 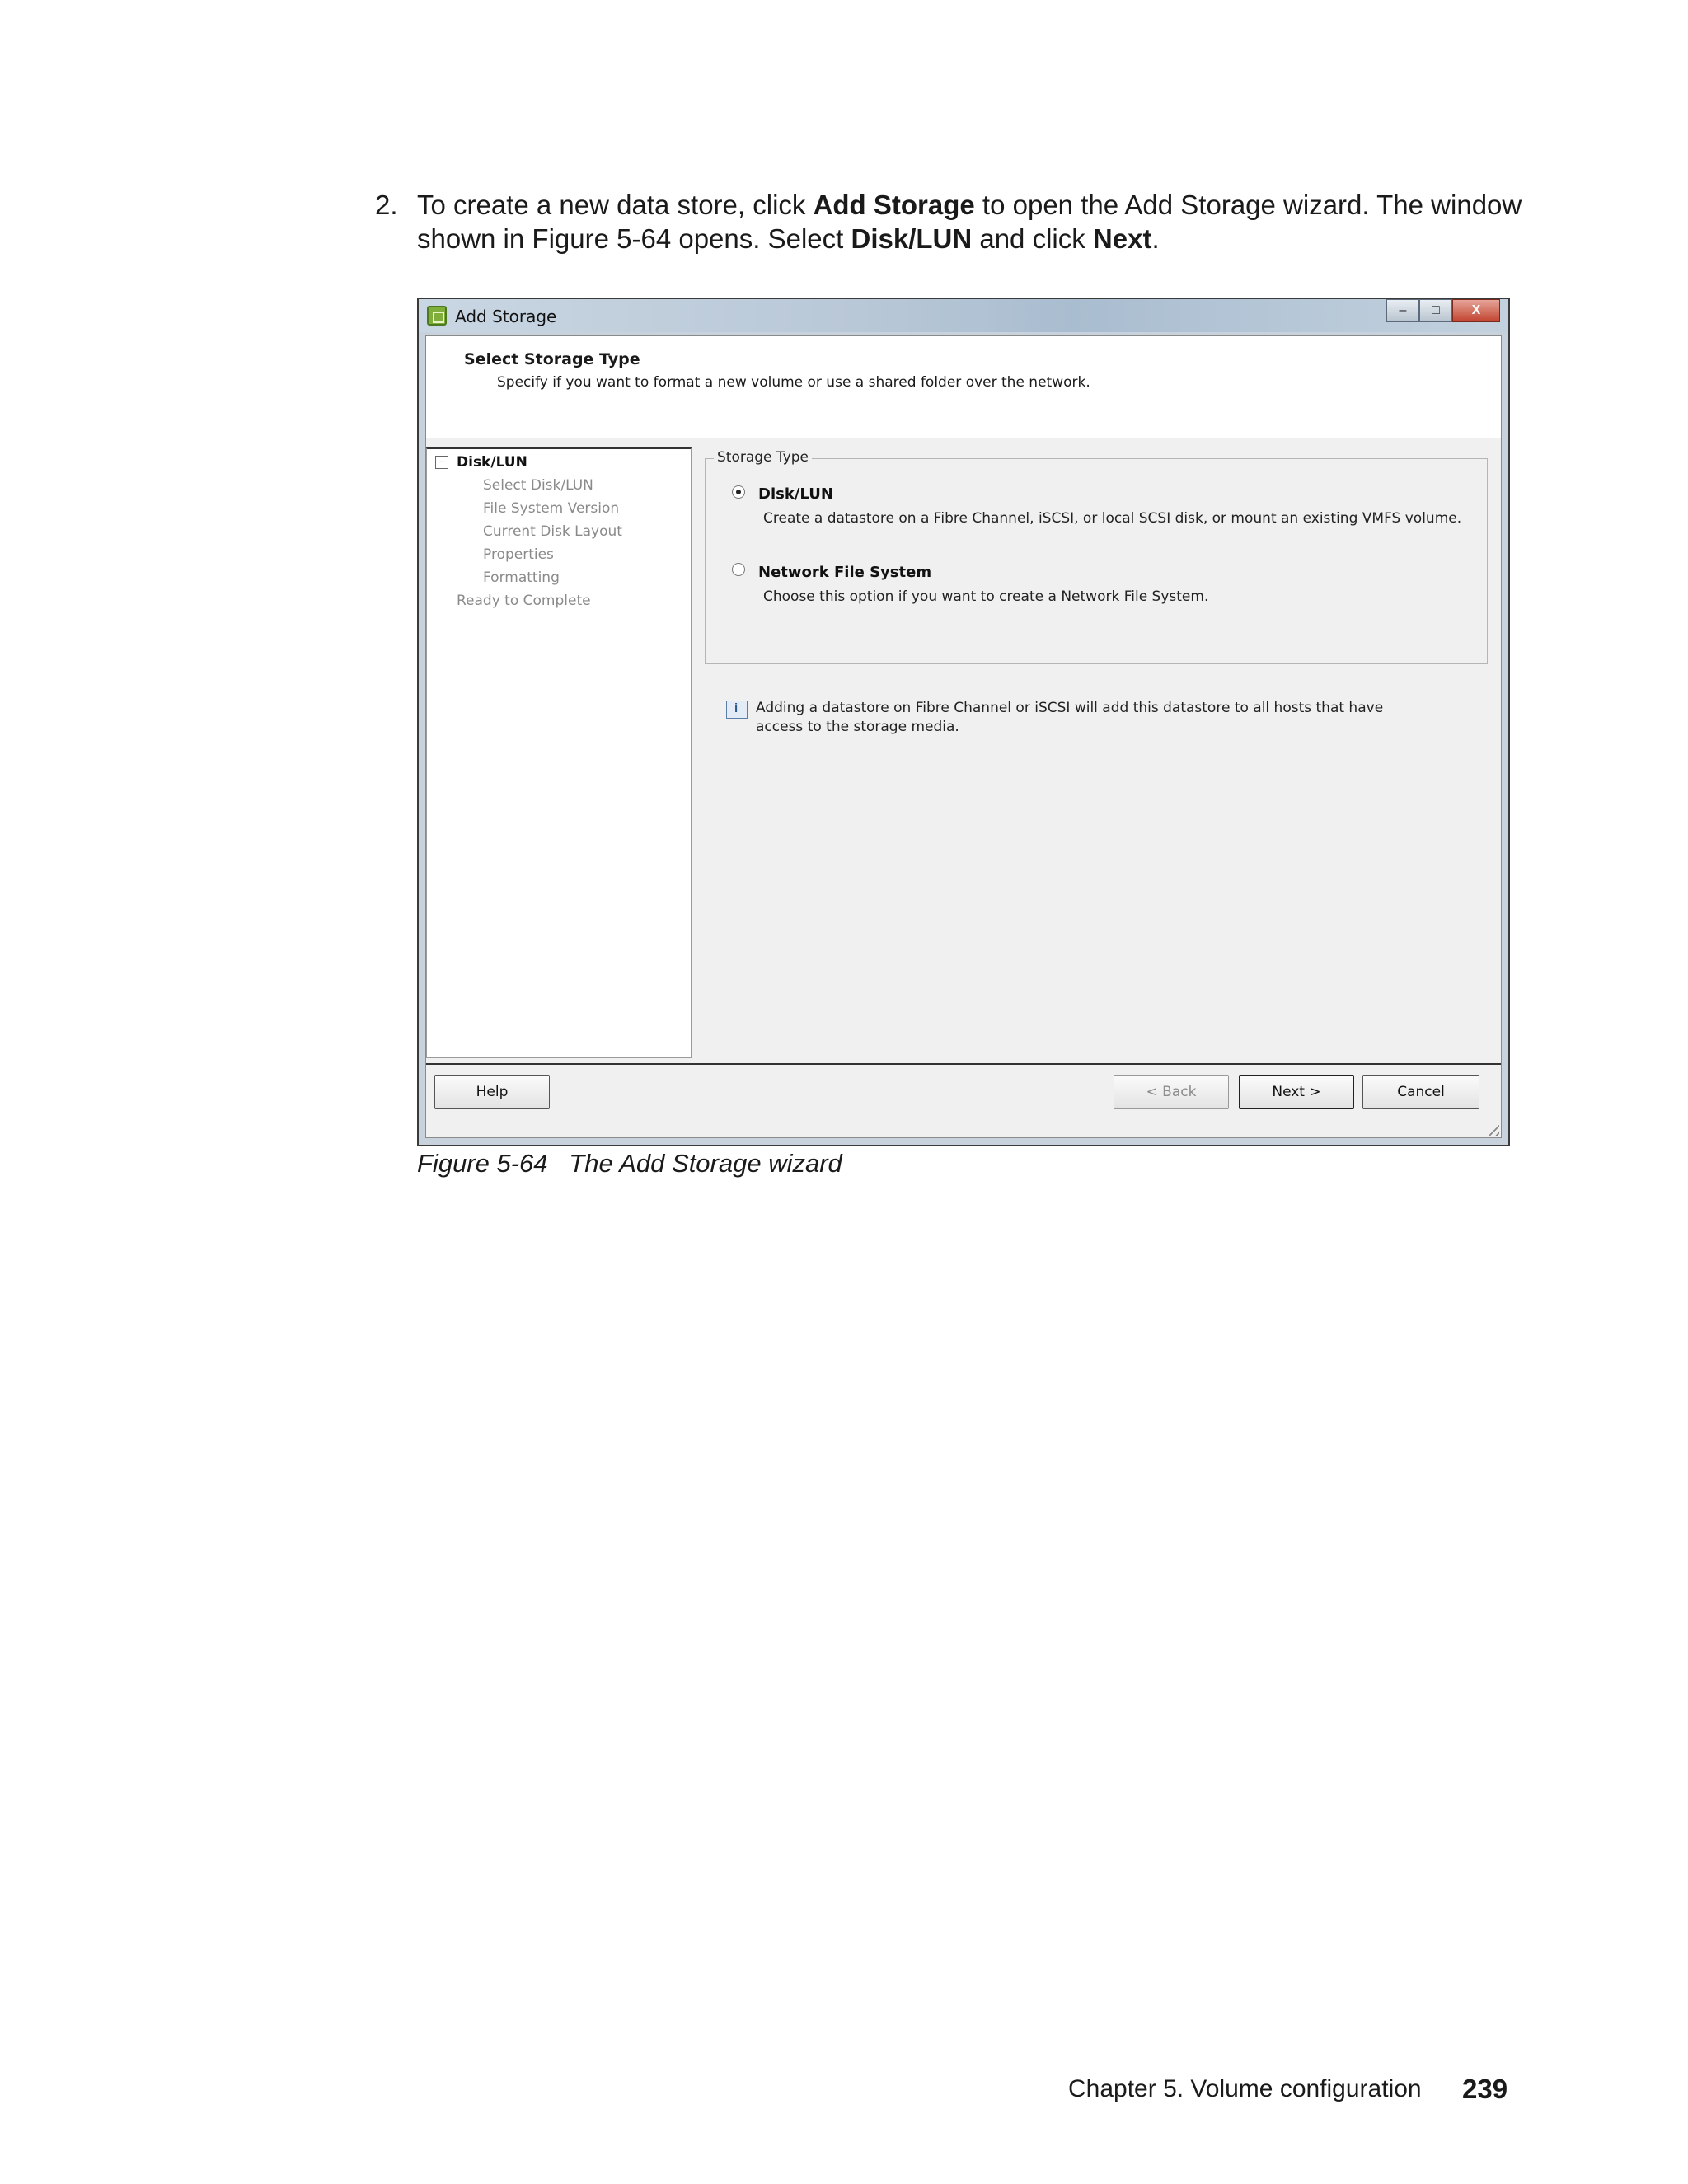 What do you see at coordinates (522, 577) in the screenshot?
I see `nav-item-formatting: Formatting` at bounding box center [522, 577].